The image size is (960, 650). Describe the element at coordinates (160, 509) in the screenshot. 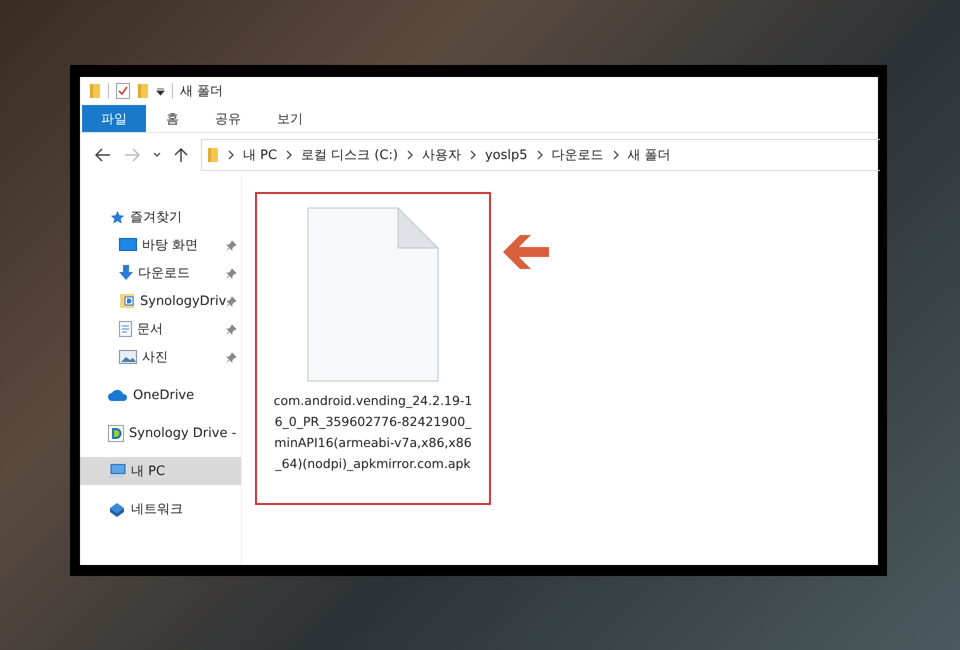

I see `nav-item: 네트워크` at that location.